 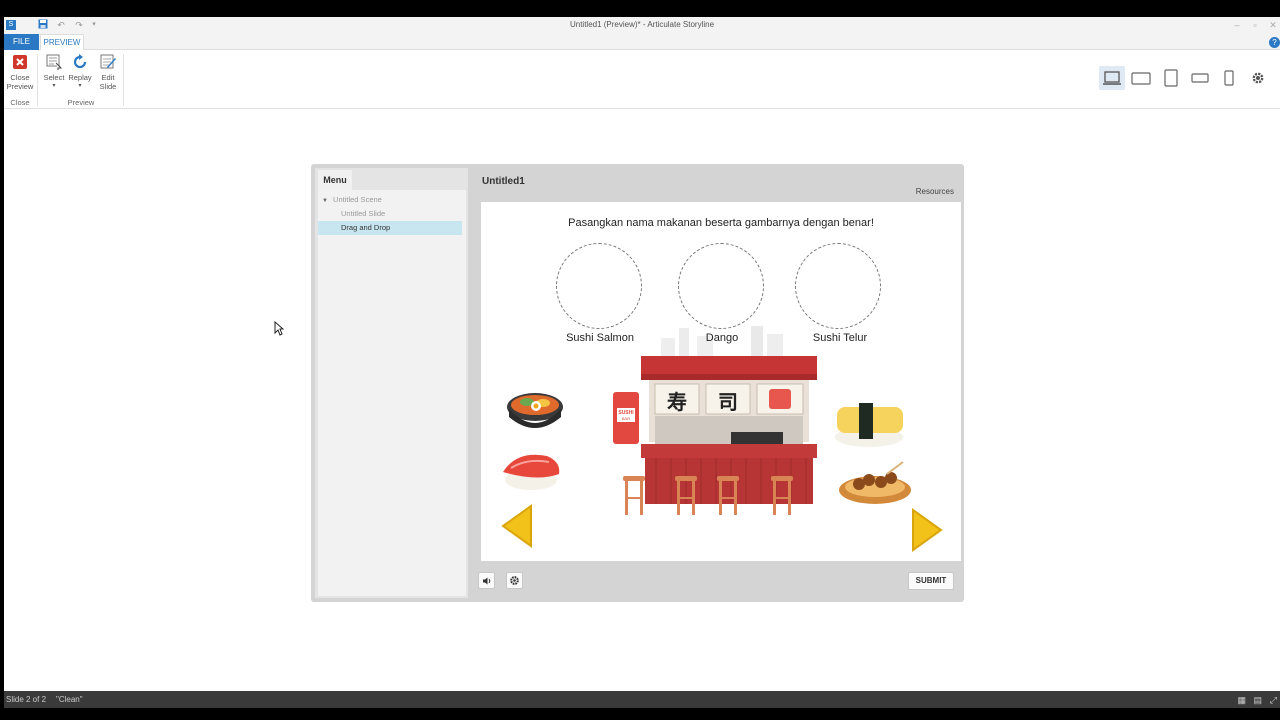 I want to click on tab-file: FILE, so click(x=21, y=42).